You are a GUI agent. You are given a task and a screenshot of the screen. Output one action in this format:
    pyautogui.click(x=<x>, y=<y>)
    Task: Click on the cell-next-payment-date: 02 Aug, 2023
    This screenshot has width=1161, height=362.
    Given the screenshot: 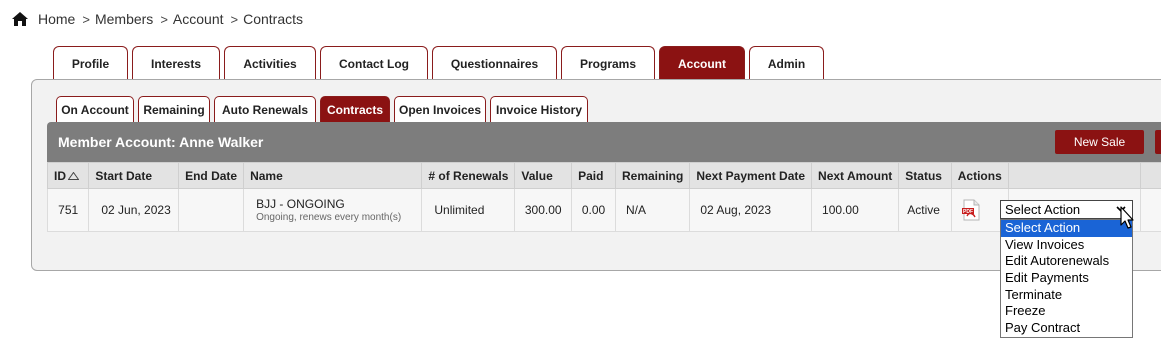 What is the action you would take?
    pyautogui.click(x=751, y=210)
    